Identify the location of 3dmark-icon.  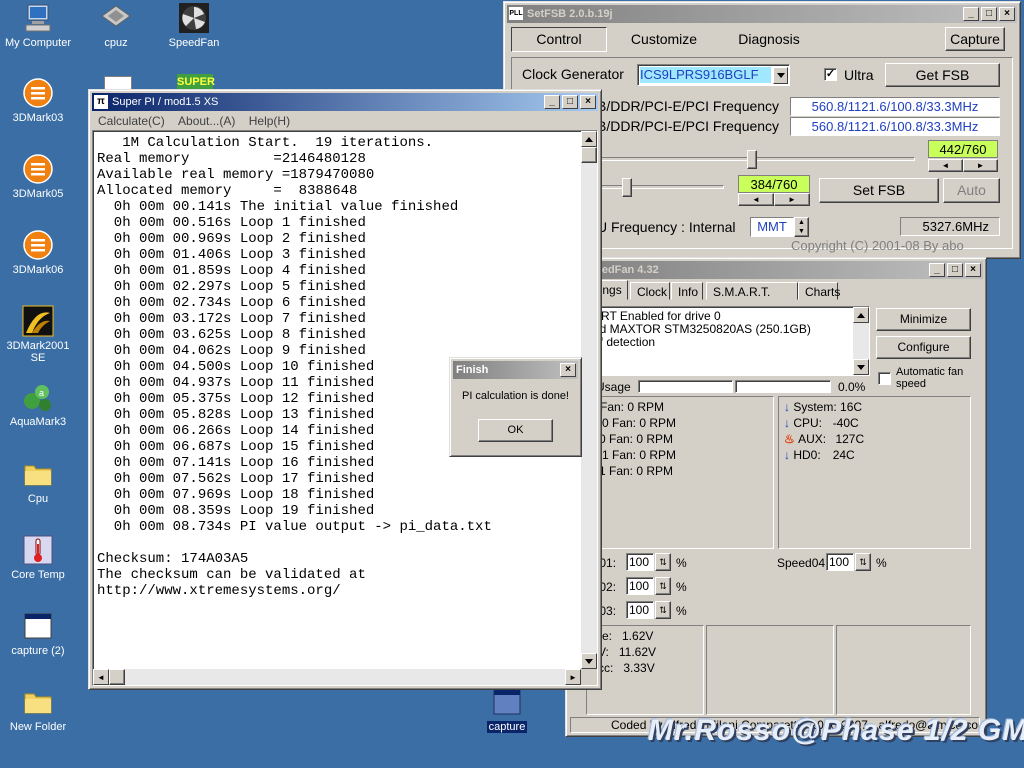
(38, 93).